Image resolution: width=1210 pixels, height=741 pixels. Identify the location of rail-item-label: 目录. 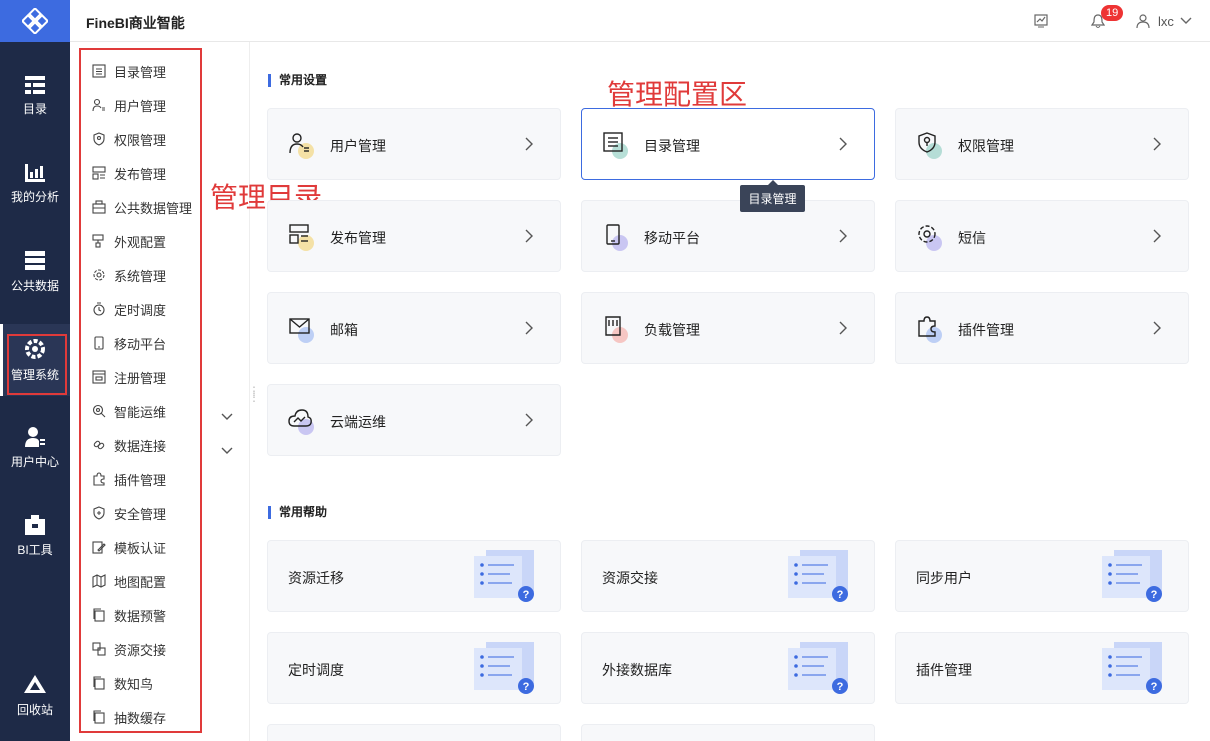
(34, 108).